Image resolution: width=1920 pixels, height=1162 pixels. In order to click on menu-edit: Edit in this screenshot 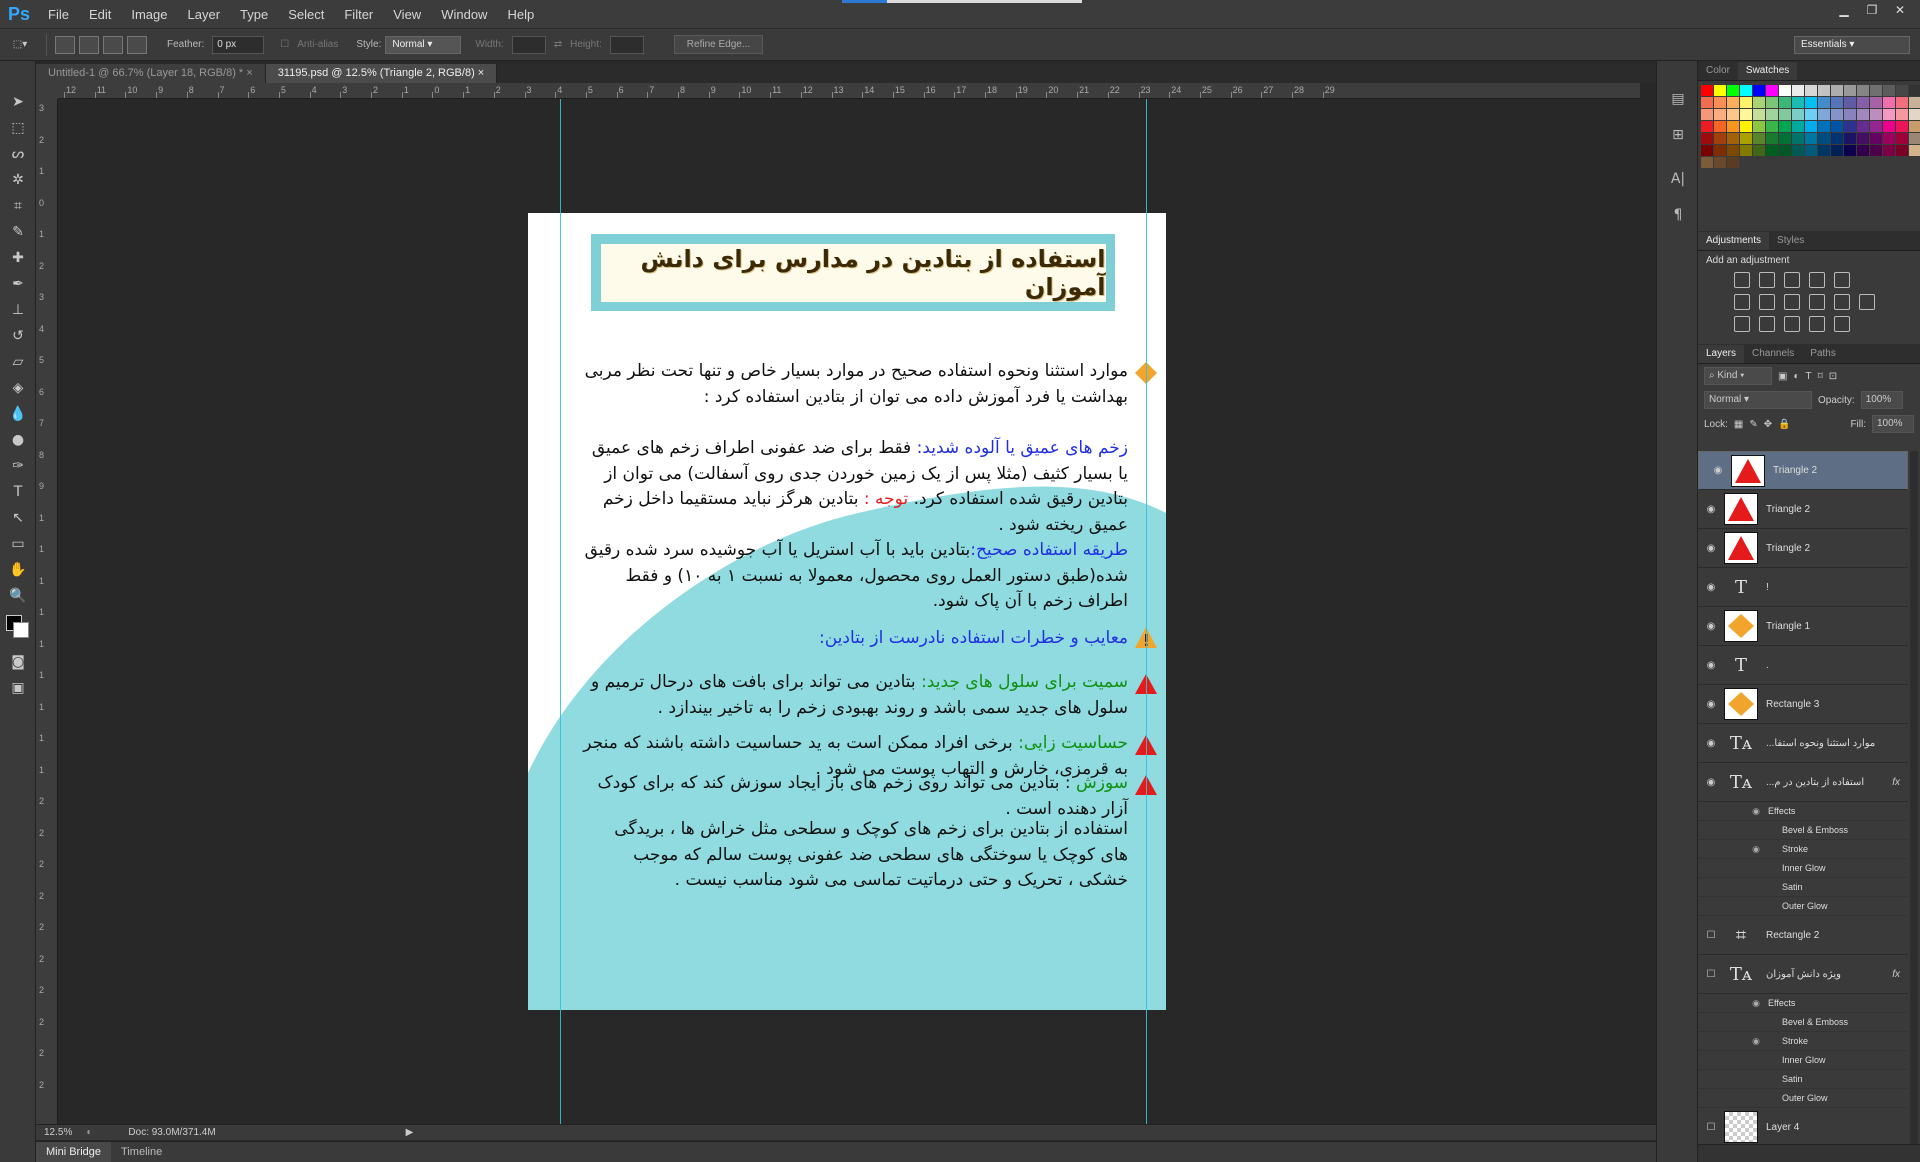, I will do `click(100, 14)`.